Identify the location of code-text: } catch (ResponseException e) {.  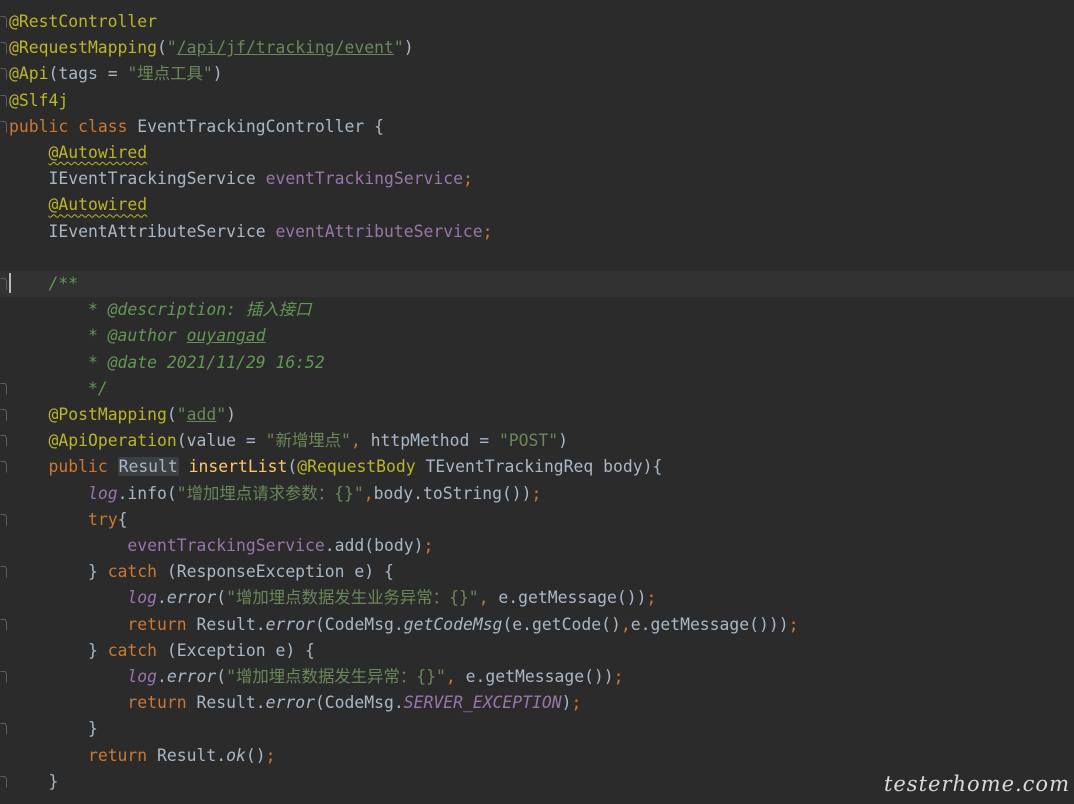
(201, 572).